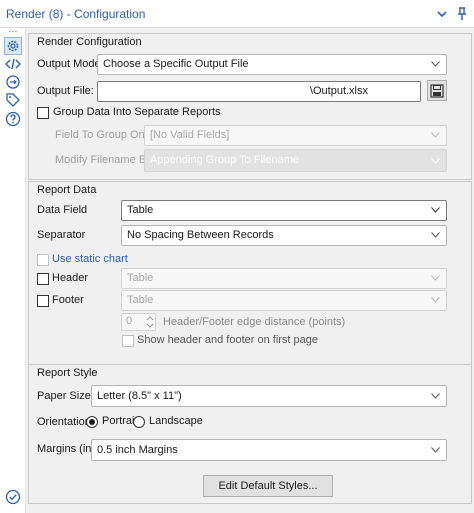 The height and width of the screenshot is (513, 474). What do you see at coordinates (65, 91) in the screenshot?
I see `output-file-label: Output File:` at bounding box center [65, 91].